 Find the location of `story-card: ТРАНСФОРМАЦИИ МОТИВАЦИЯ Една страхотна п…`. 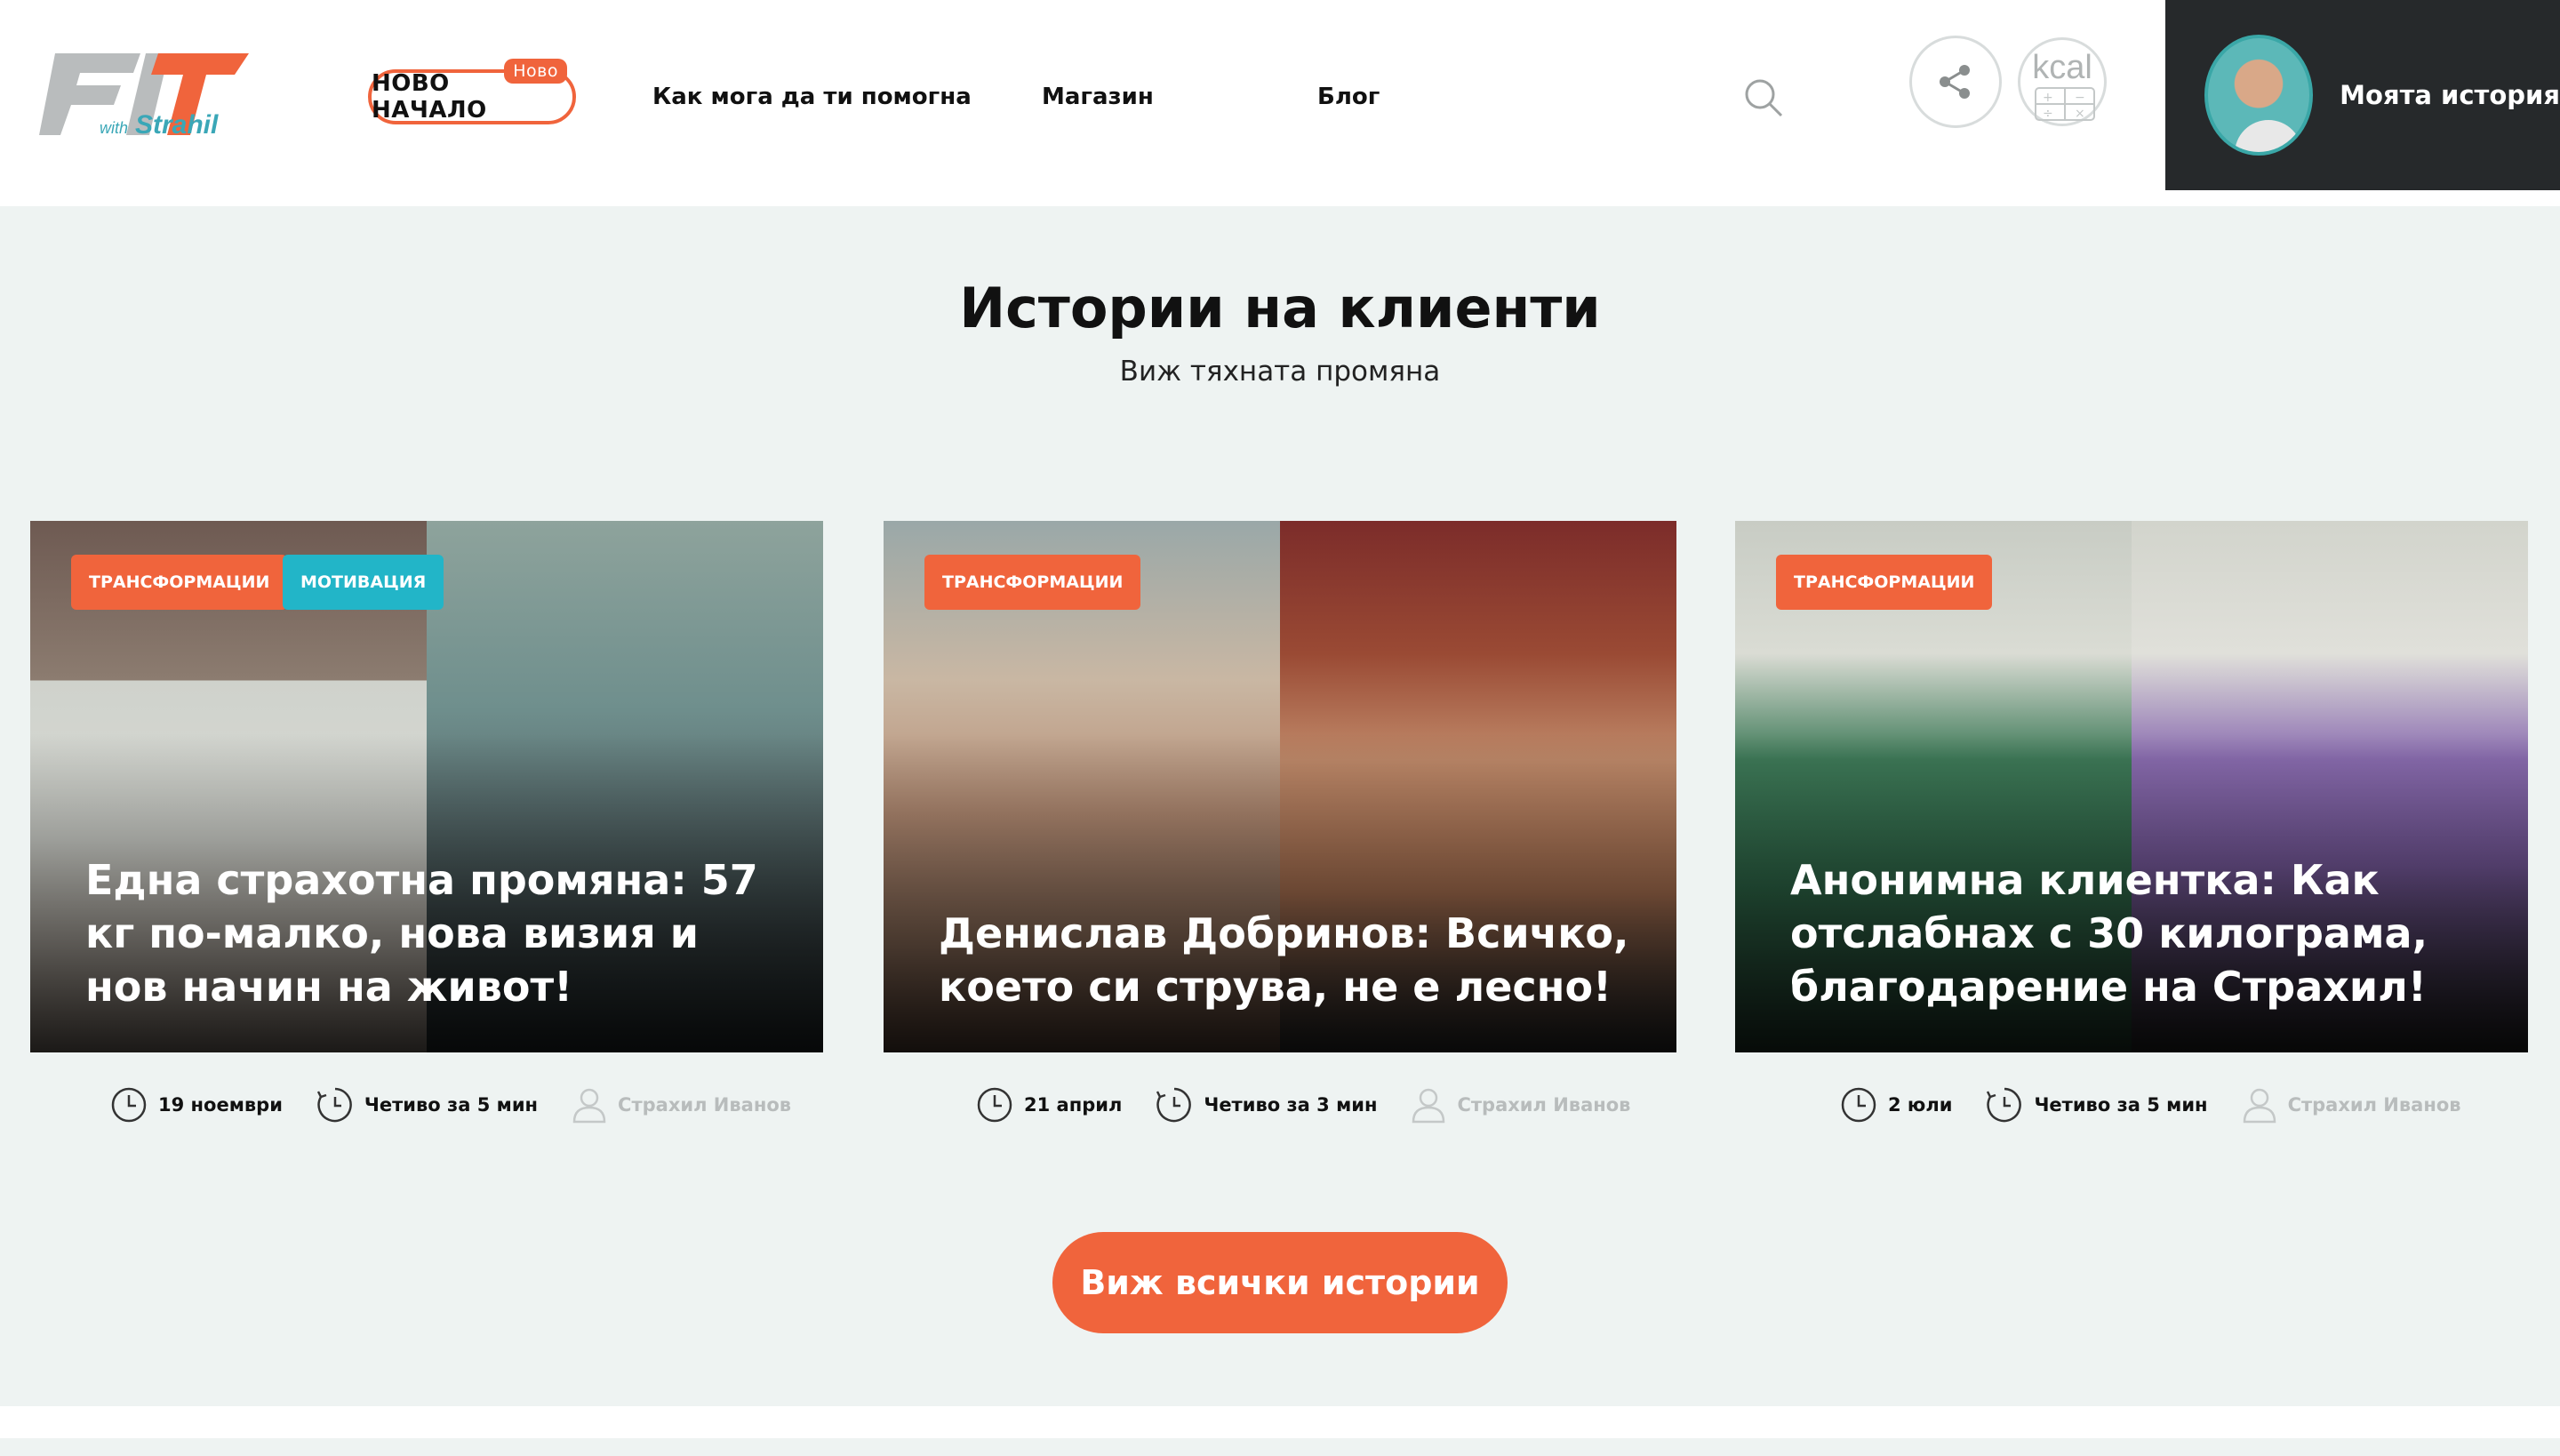

story-card: ТРАНСФОРМАЦИИ МОТИВАЦИЯ Една страхотна п… is located at coordinates (426, 786).